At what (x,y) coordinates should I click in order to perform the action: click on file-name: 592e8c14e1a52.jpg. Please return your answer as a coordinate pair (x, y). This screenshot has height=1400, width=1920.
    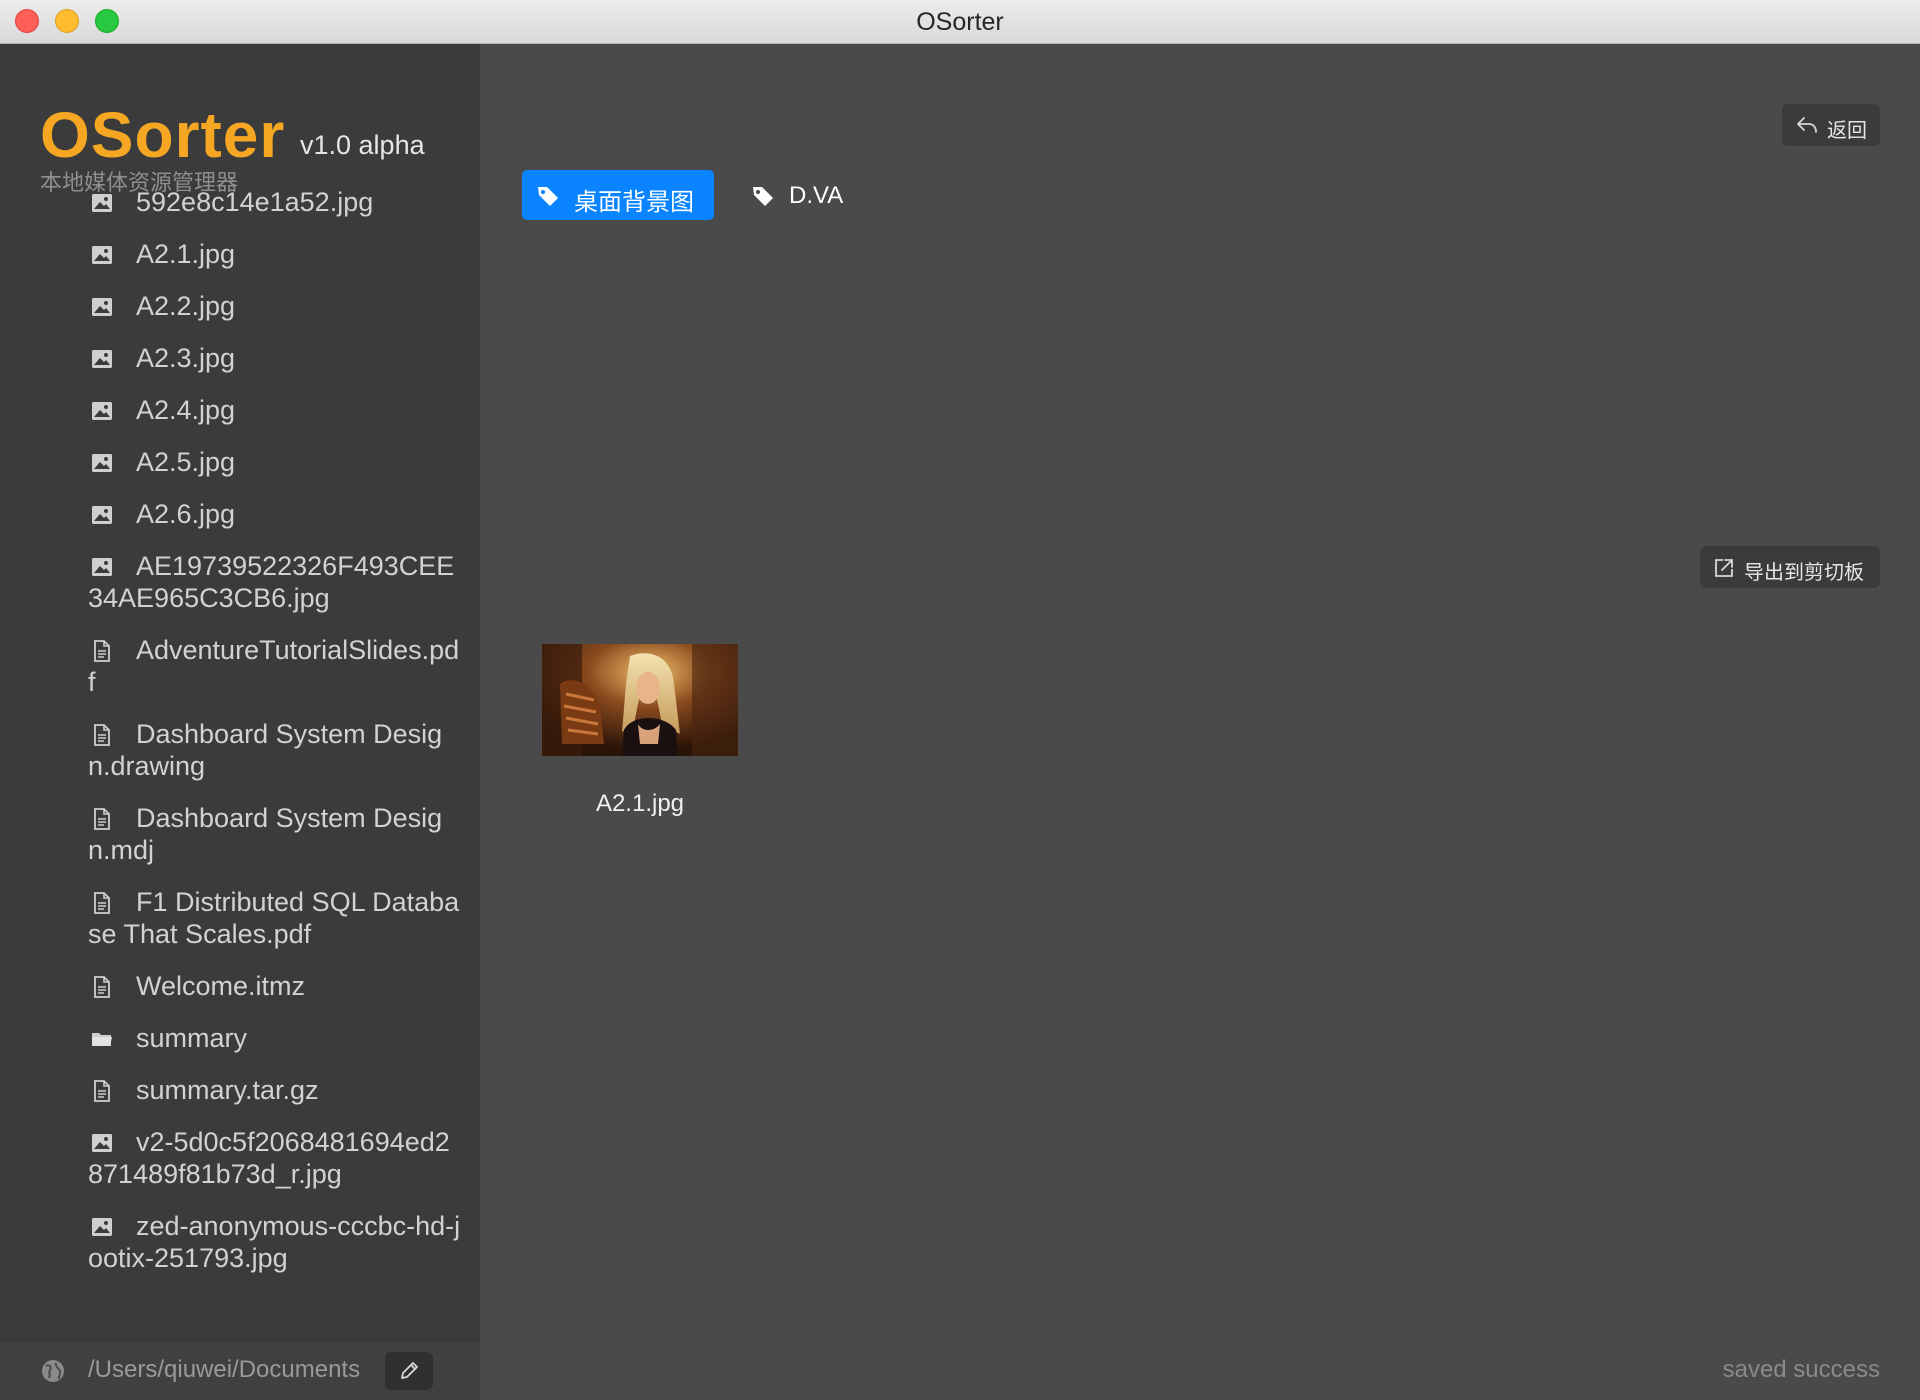
    Looking at the image, I should click on (255, 202).